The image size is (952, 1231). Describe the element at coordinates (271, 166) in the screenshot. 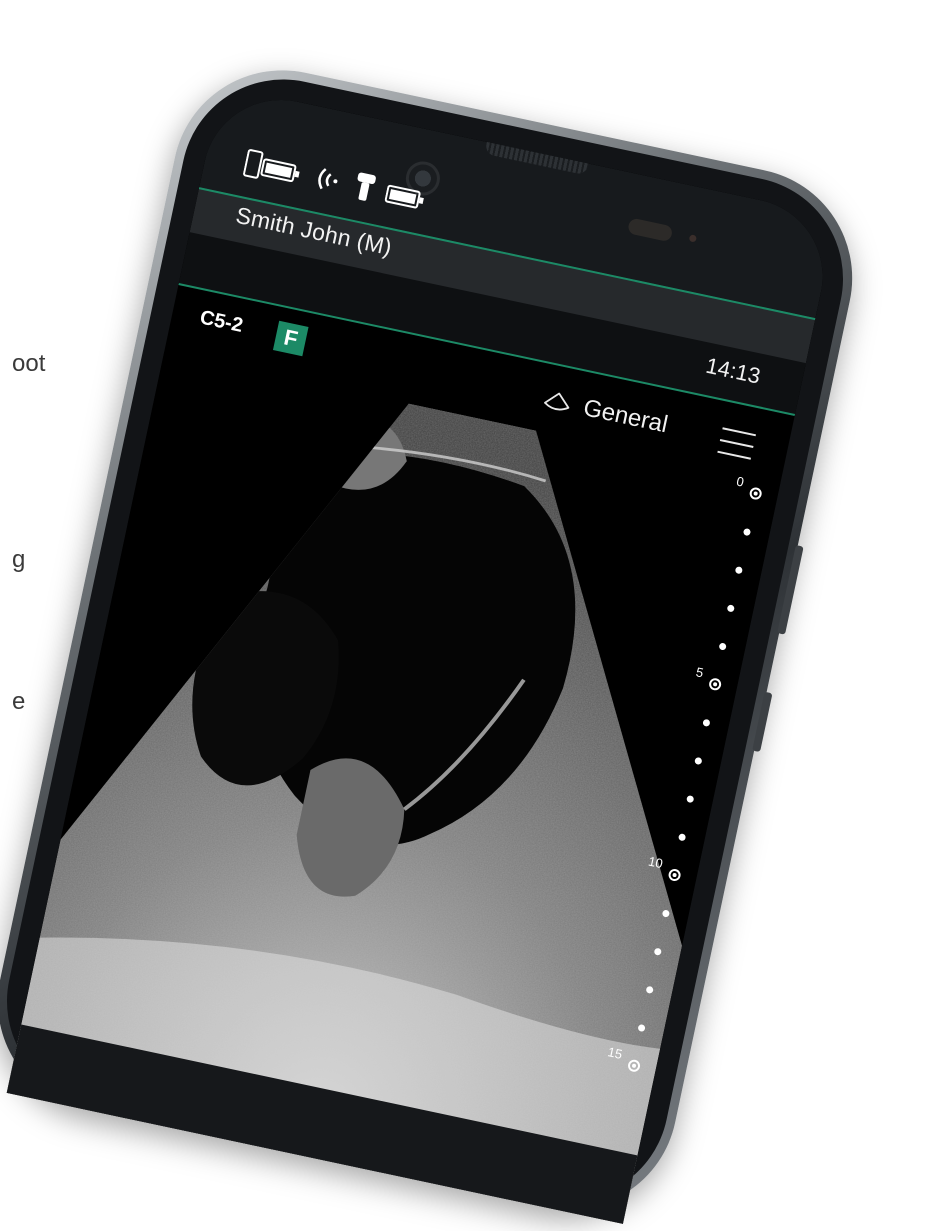

I see `phone-battery-icon` at that location.